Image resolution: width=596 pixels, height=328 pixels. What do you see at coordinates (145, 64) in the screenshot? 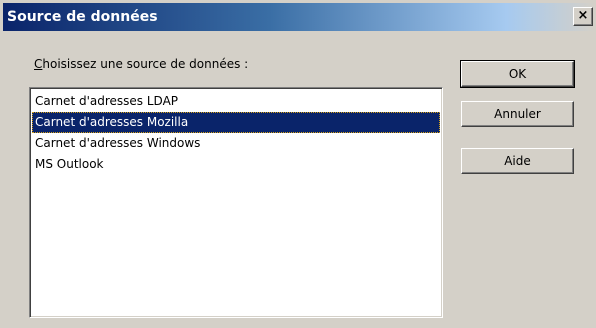
I see `label-text: hoisissez une source de données :` at bounding box center [145, 64].